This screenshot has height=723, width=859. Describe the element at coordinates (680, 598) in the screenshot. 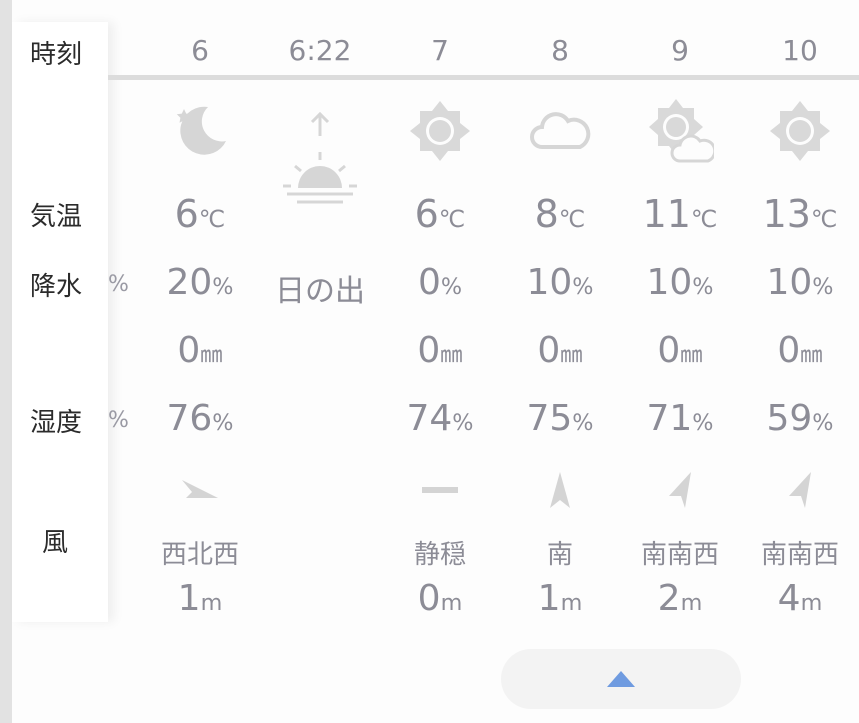

I see `wind-speed: 2m` at that location.